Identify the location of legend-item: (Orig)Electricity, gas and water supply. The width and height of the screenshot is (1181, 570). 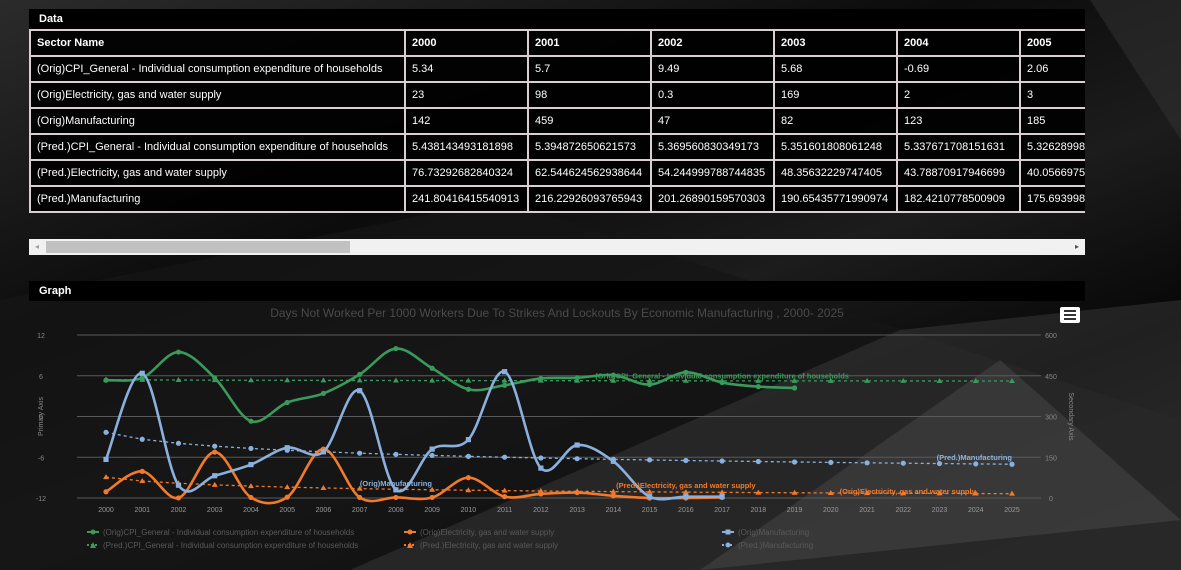
(487, 532).